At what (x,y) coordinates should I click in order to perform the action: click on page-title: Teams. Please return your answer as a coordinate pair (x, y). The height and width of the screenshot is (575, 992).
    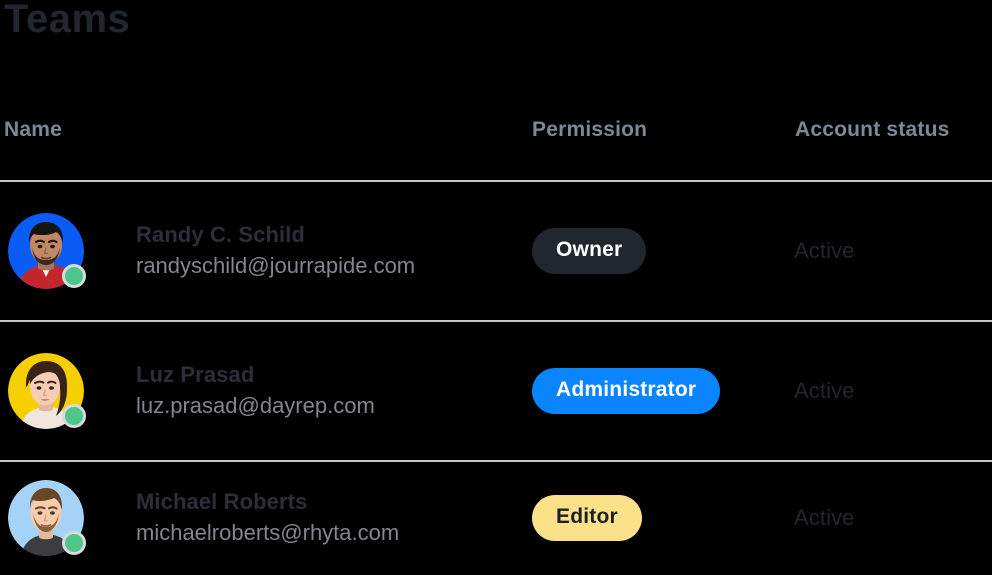
    Looking at the image, I should click on (67, 20).